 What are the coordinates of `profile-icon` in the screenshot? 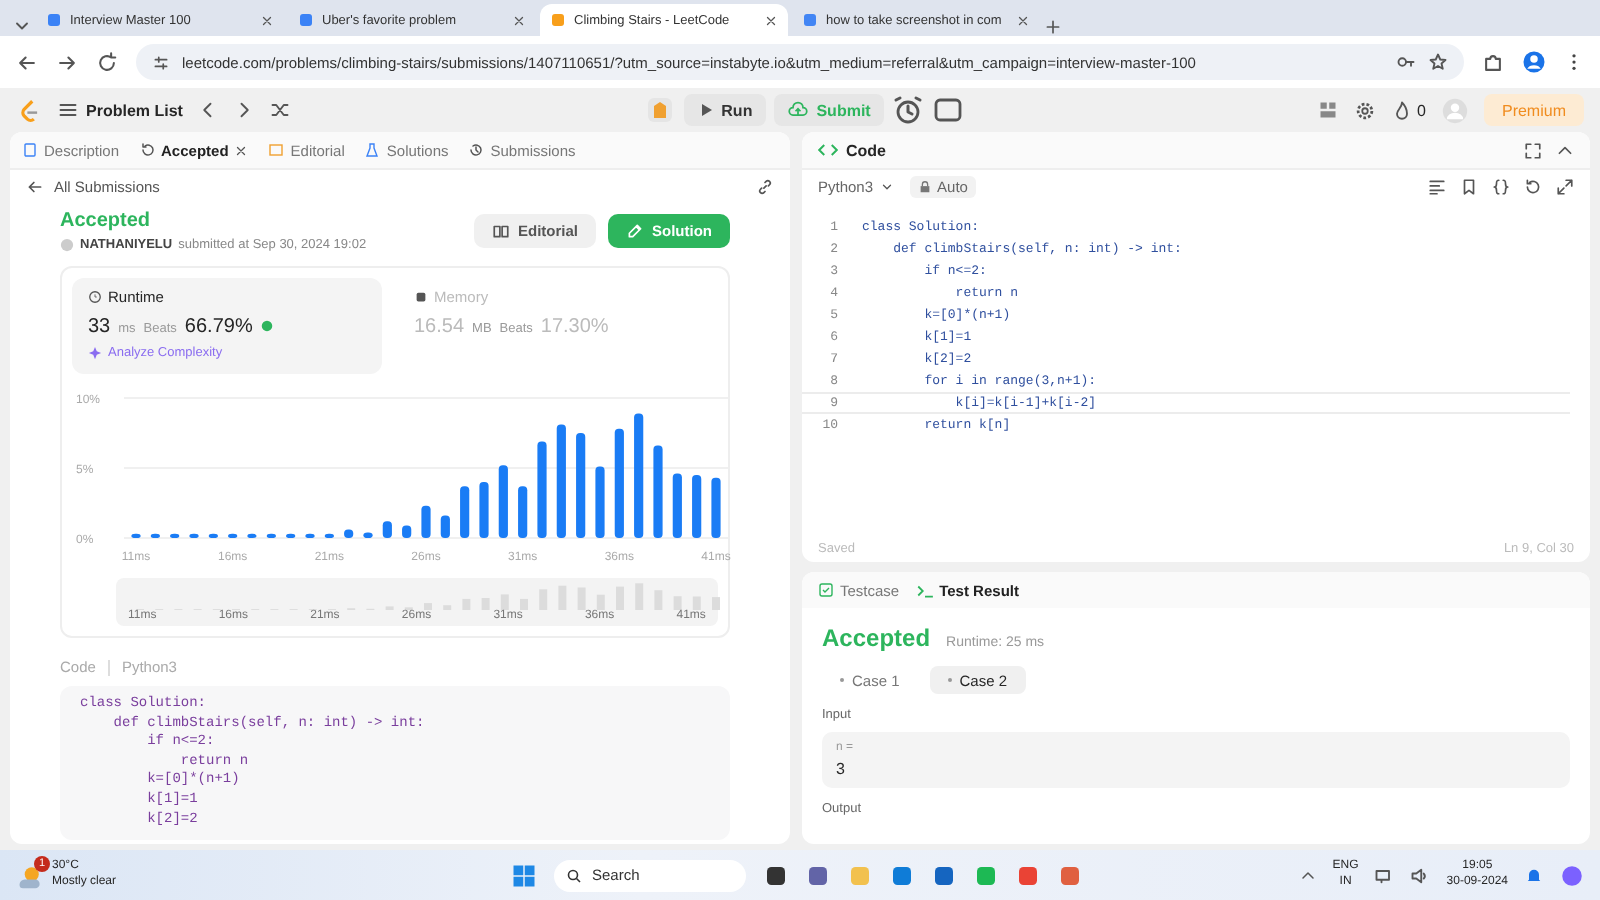 It's located at (1534, 62).